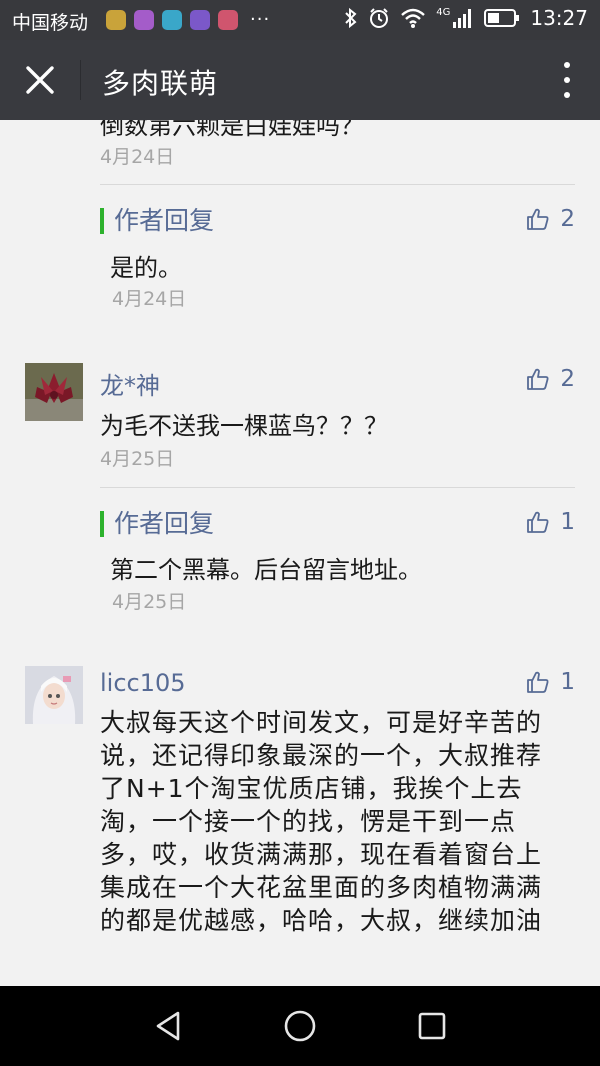 The height and width of the screenshot is (1066, 600). What do you see at coordinates (137, 459) in the screenshot?
I see `comment-date: 4月25日` at bounding box center [137, 459].